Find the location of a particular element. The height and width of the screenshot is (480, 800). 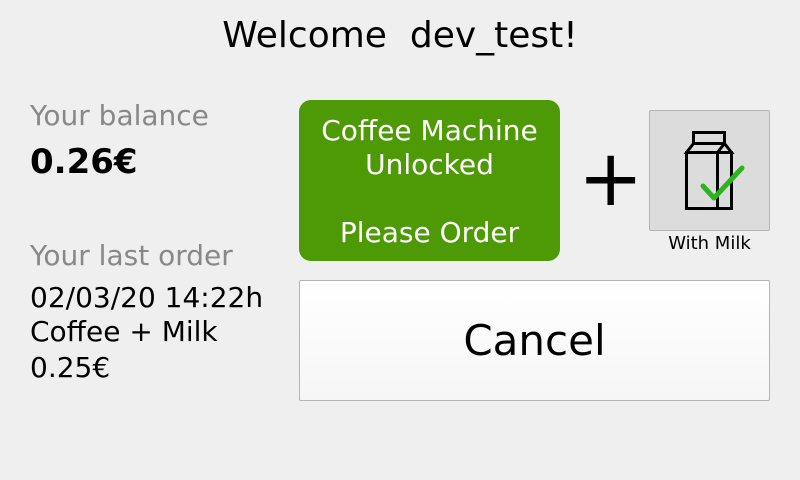

status-line-machine: Coffee Machine is located at coordinates (429, 130).